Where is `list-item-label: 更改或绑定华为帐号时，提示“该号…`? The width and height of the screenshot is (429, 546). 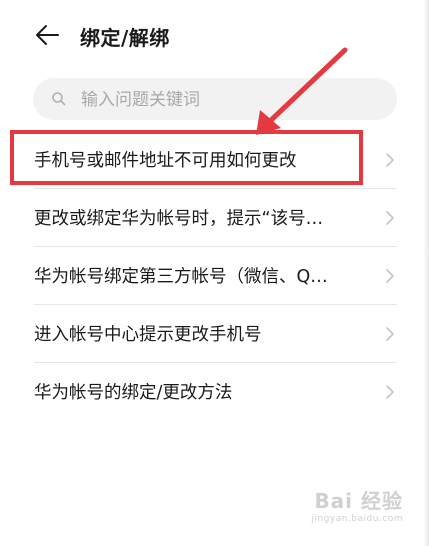
list-item-label: 更改或绑定华为帐号时，提示“该号… is located at coordinates (179, 219).